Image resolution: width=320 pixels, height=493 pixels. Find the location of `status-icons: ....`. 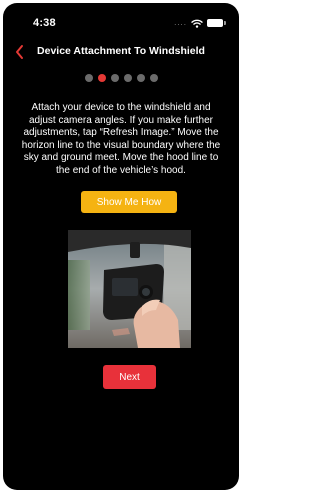

status-icons: .... is located at coordinates (200, 23).